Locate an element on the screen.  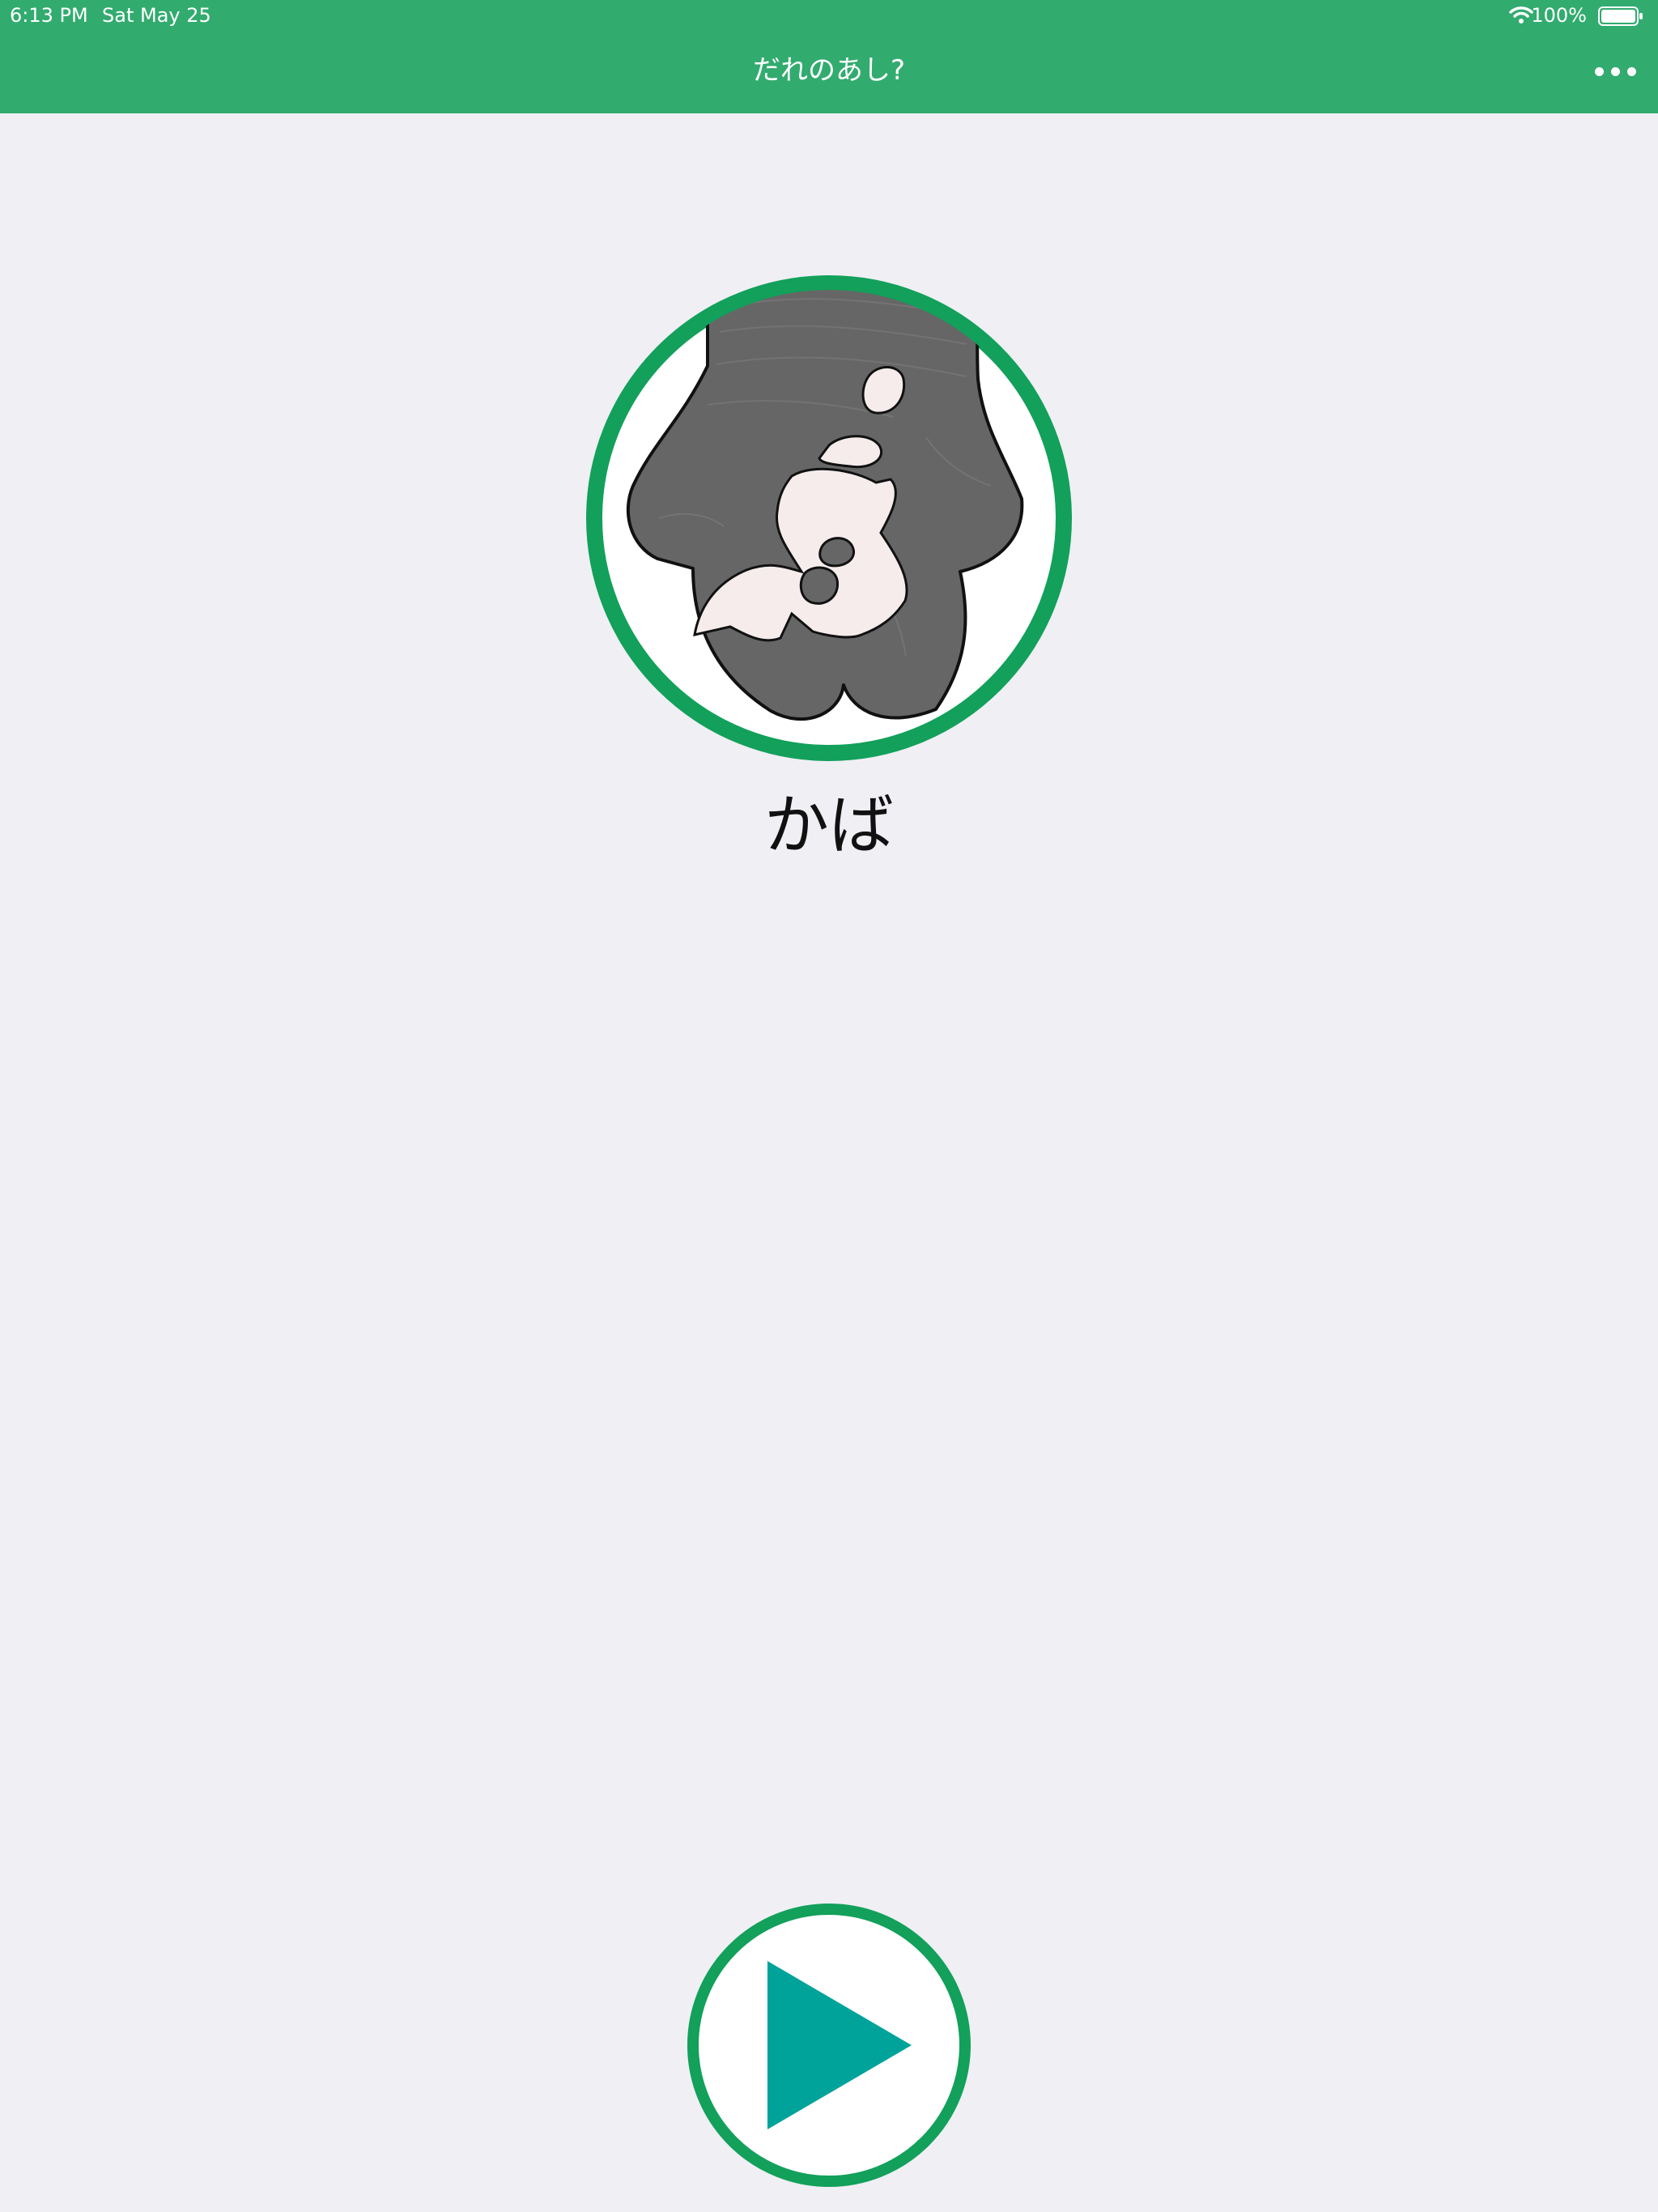
play-button is located at coordinates (829, 2046).